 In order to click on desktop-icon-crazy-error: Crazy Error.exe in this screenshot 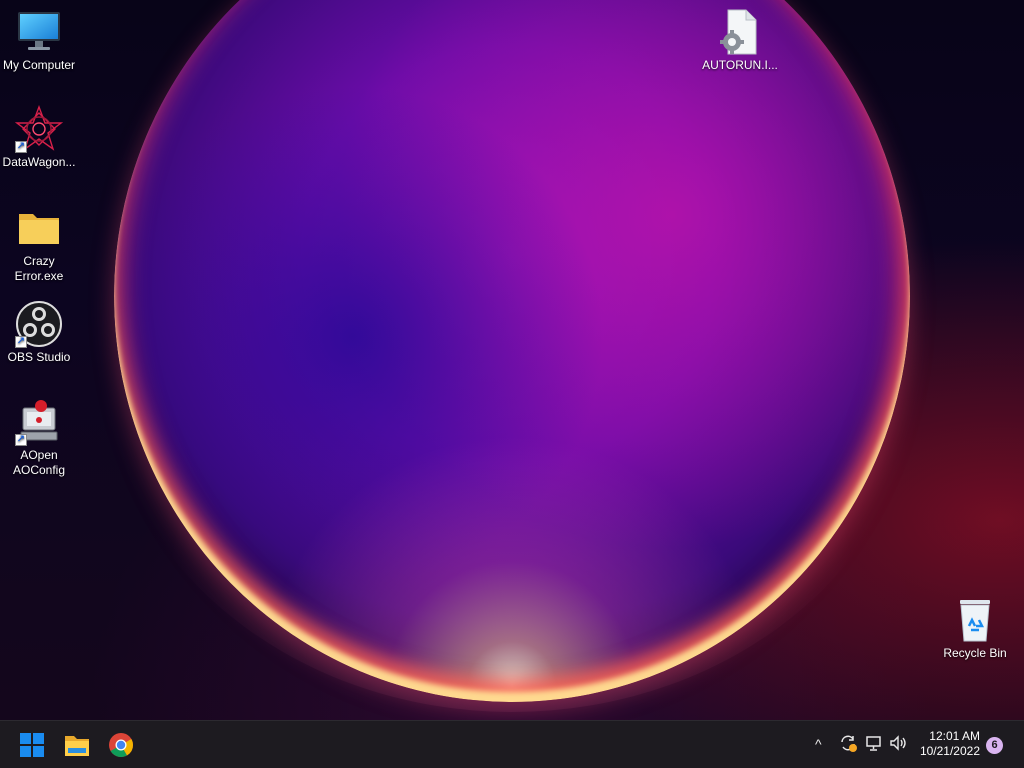, I will do `click(39, 244)`.